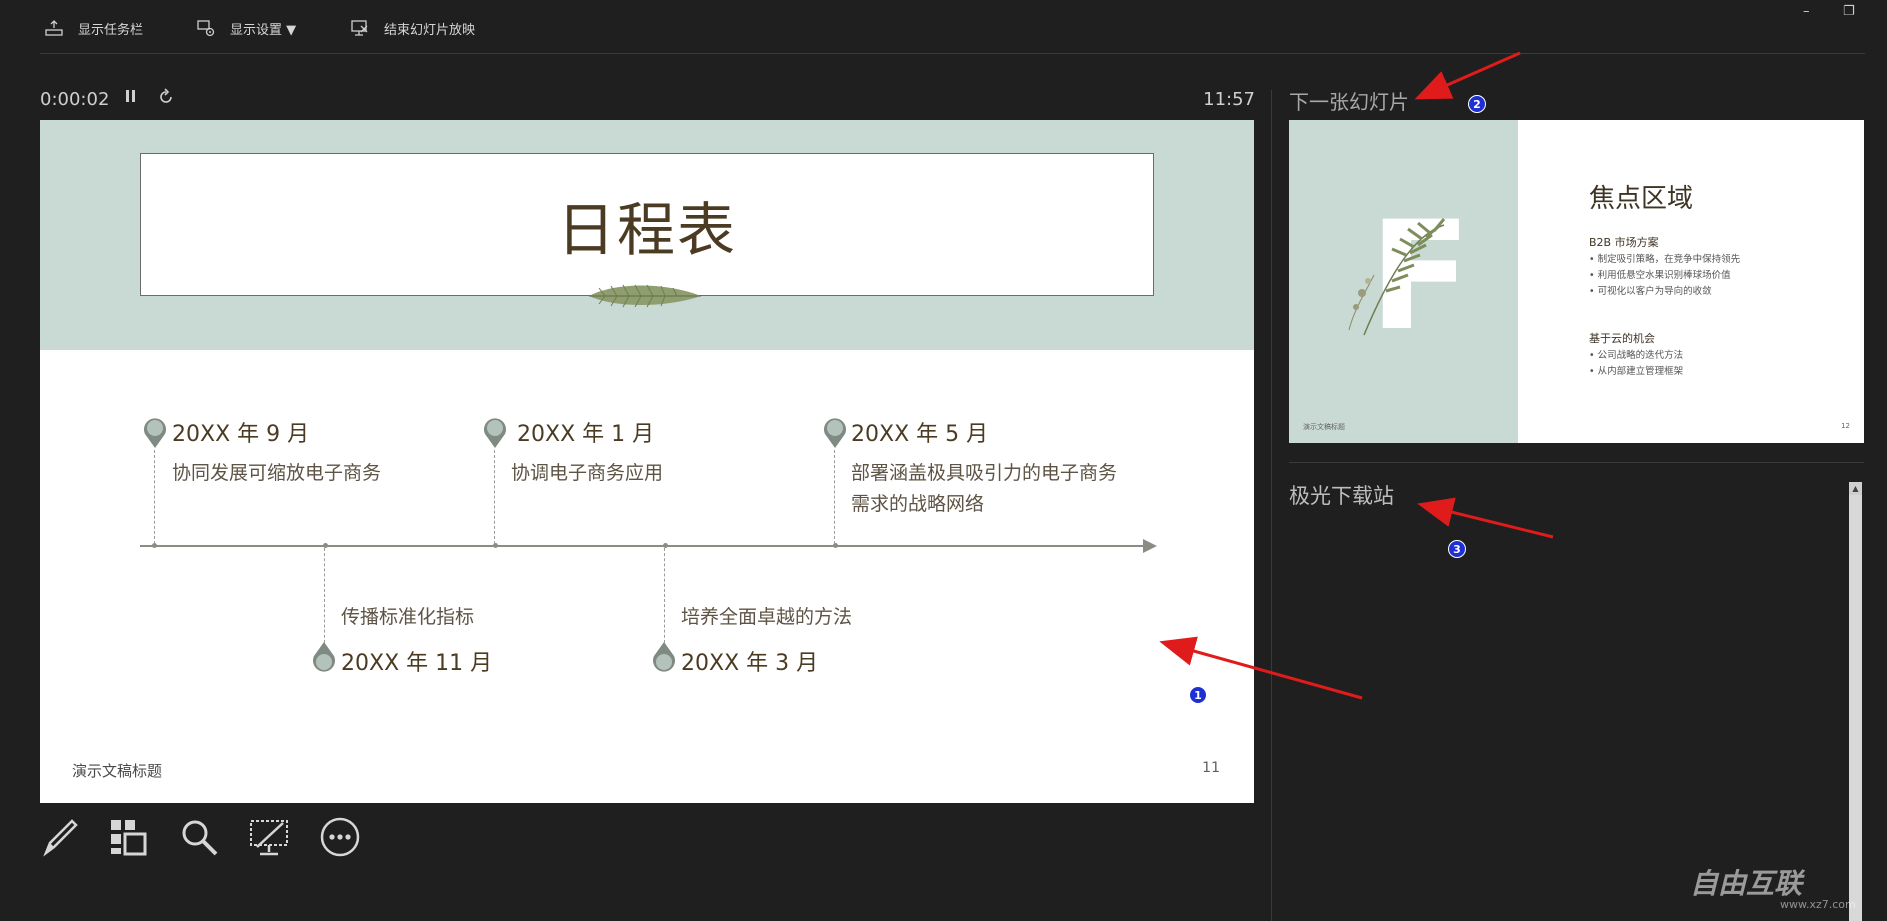 This screenshot has width=1887, height=921. What do you see at coordinates (1818, 904) in the screenshot?
I see `watermark-url: www.xz7.com` at bounding box center [1818, 904].